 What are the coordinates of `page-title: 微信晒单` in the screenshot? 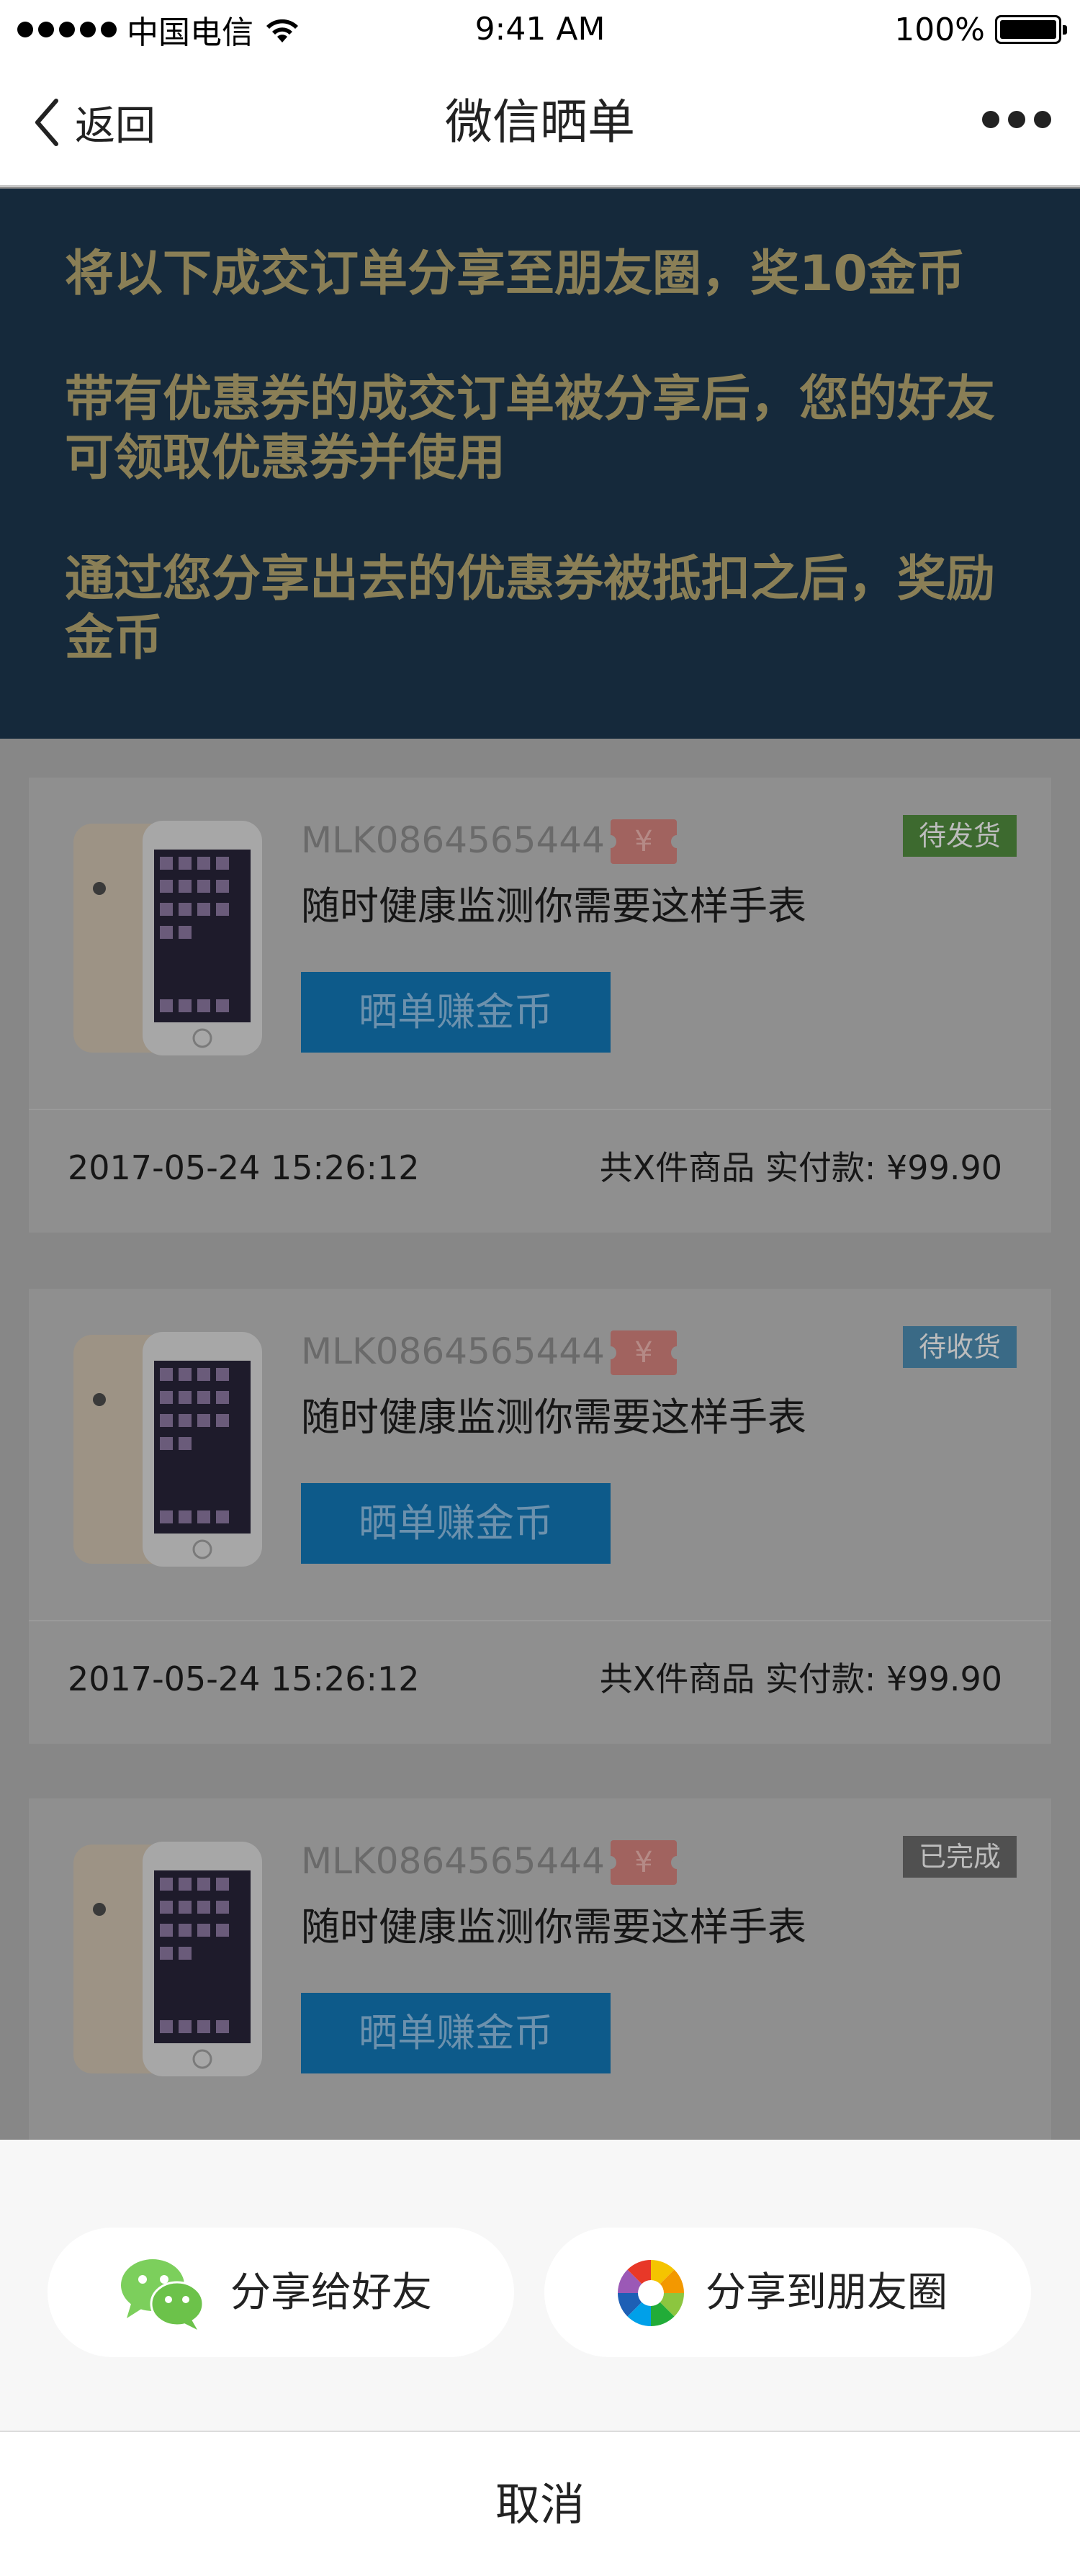 It's located at (540, 122).